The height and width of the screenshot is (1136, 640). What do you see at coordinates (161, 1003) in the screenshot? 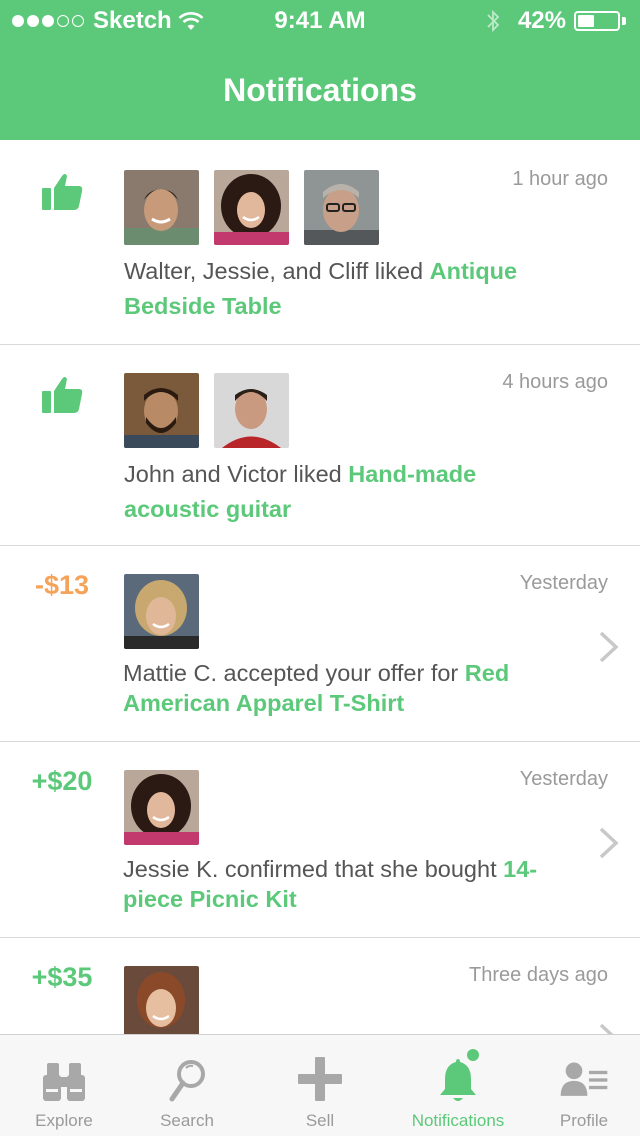
I see `avatar-user` at bounding box center [161, 1003].